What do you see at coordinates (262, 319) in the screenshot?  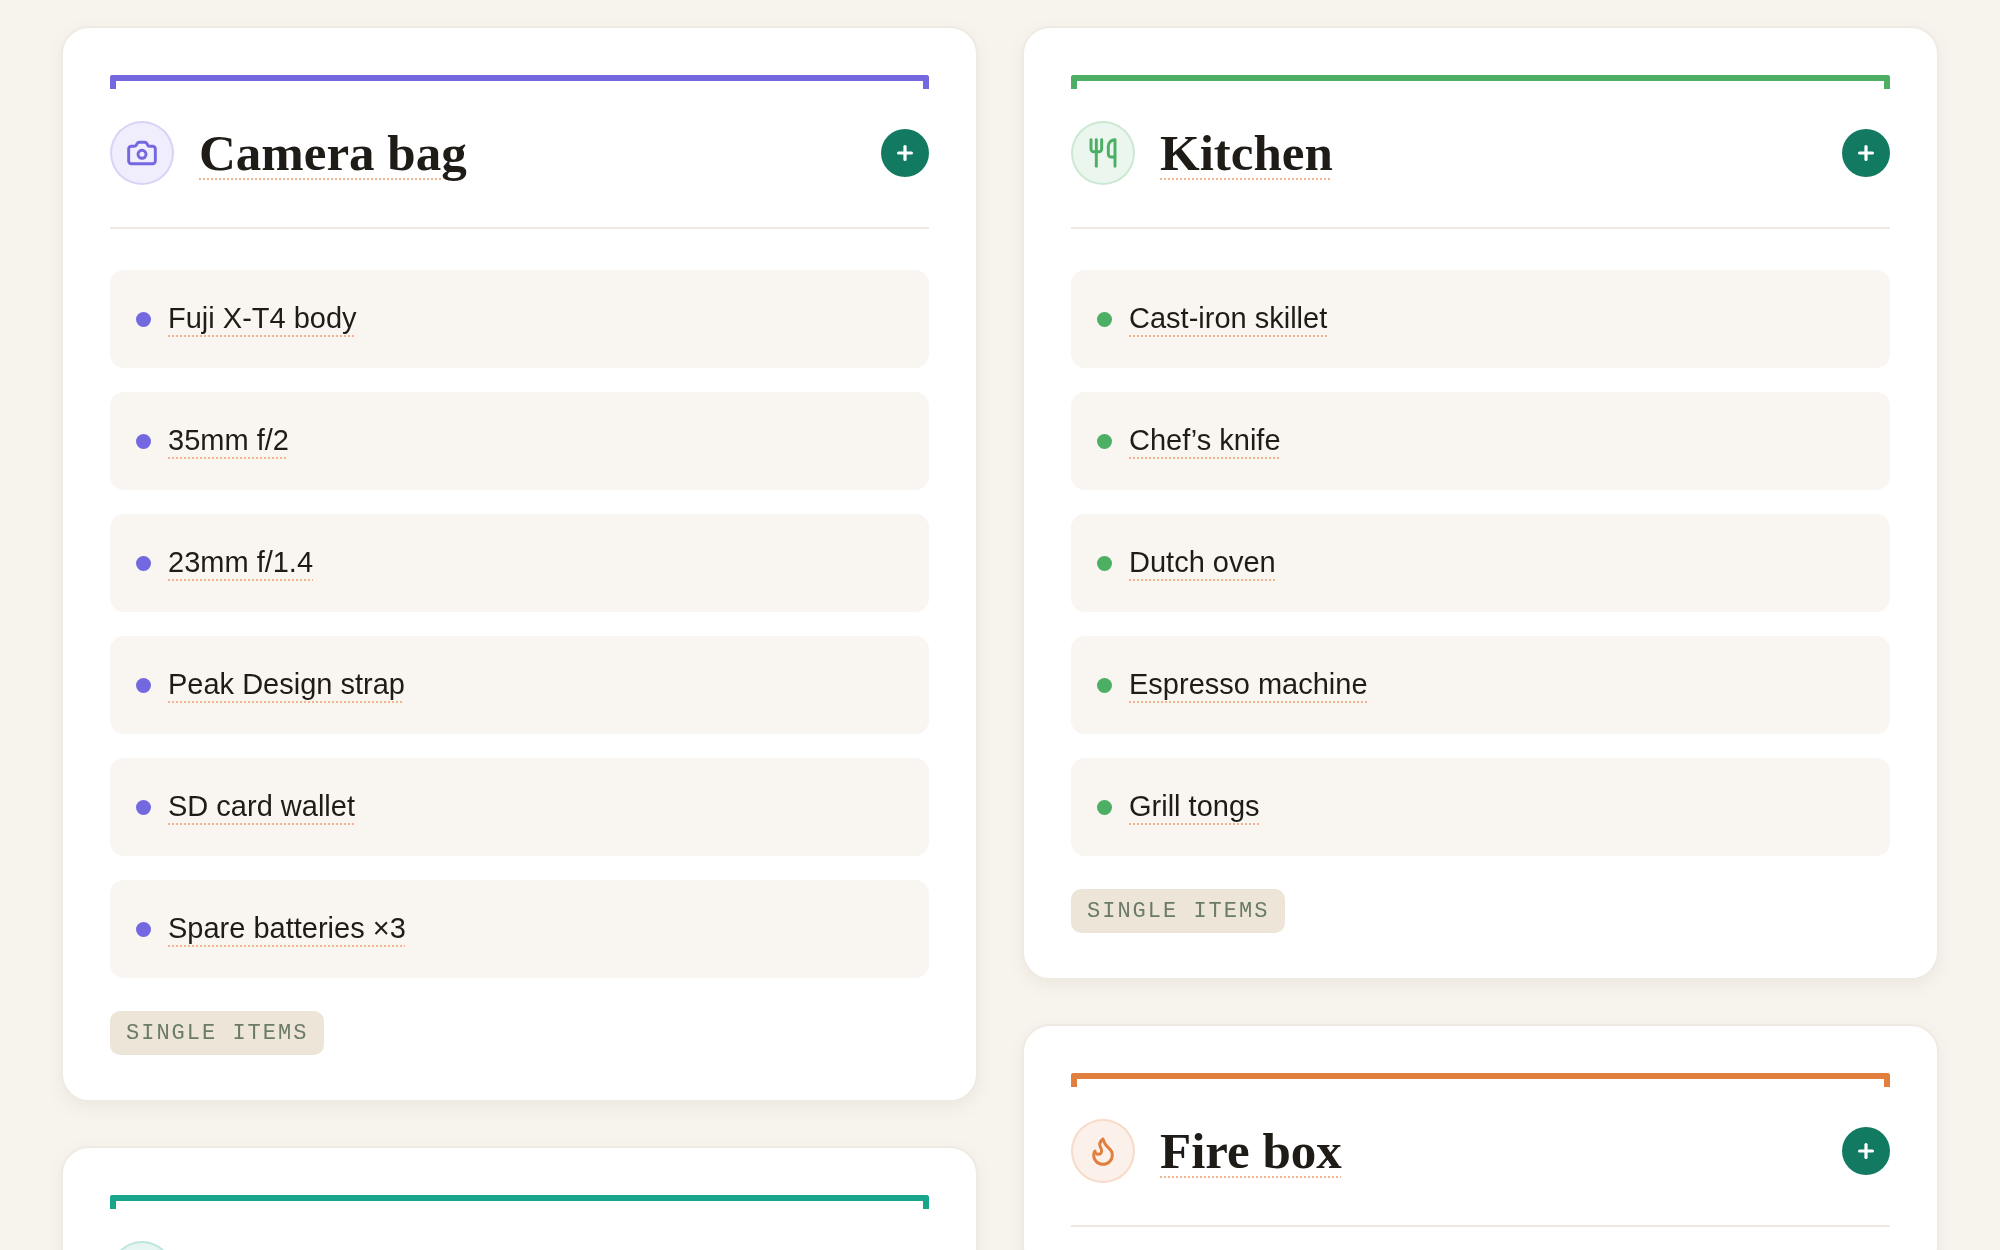 I see `item-label: Fuji X-T4 body` at bounding box center [262, 319].